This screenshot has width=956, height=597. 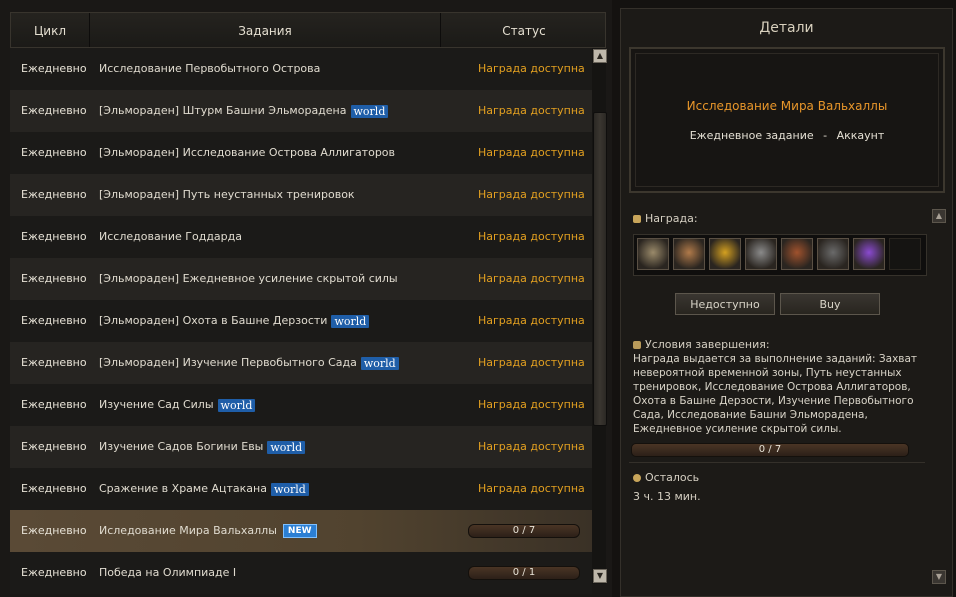 What do you see at coordinates (725, 304) in the screenshot?
I see `unavailable-button: Недоступно` at bounding box center [725, 304].